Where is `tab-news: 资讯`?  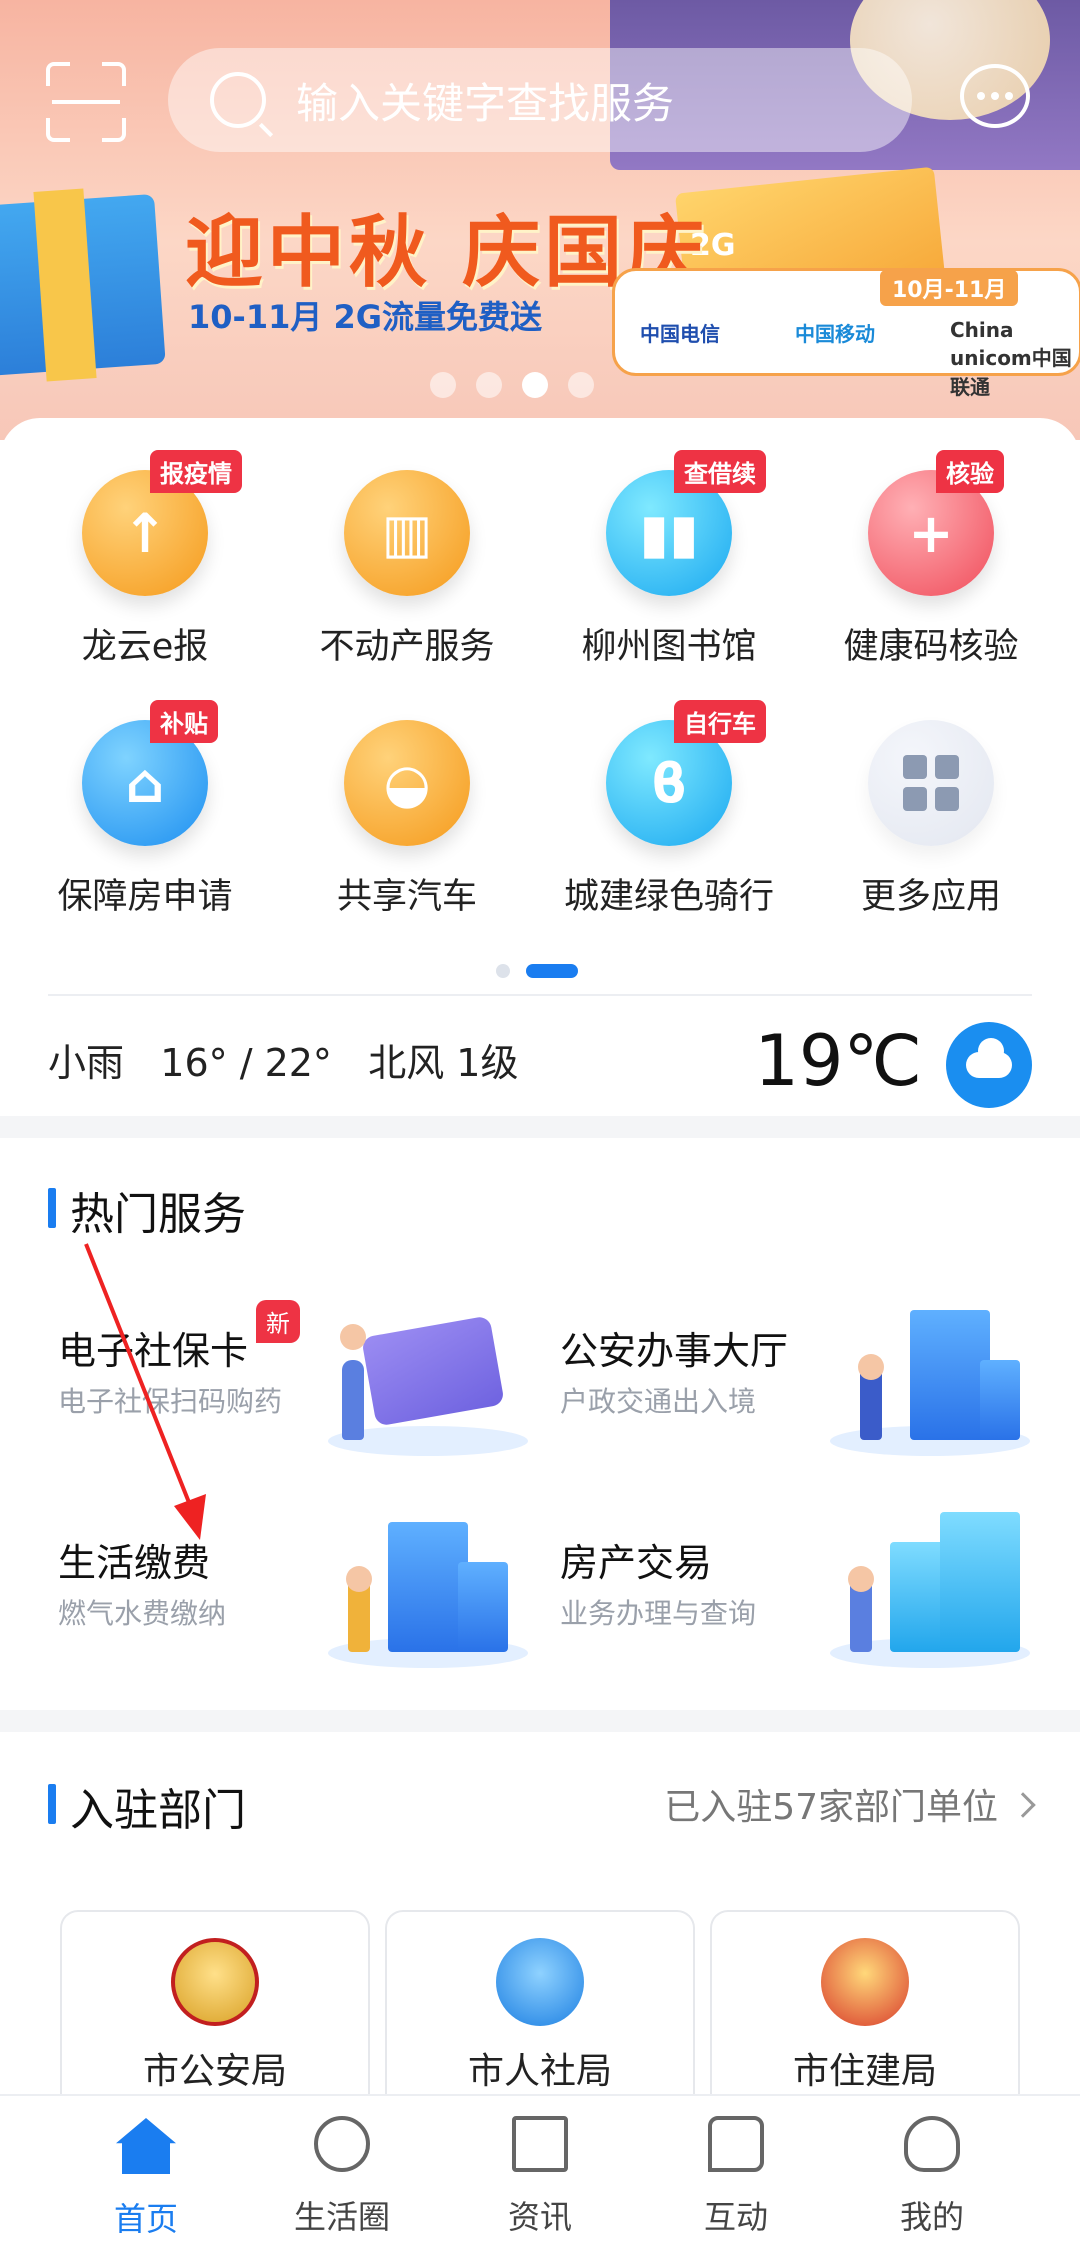 tab-news: 资讯 is located at coordinates (540, 2175).